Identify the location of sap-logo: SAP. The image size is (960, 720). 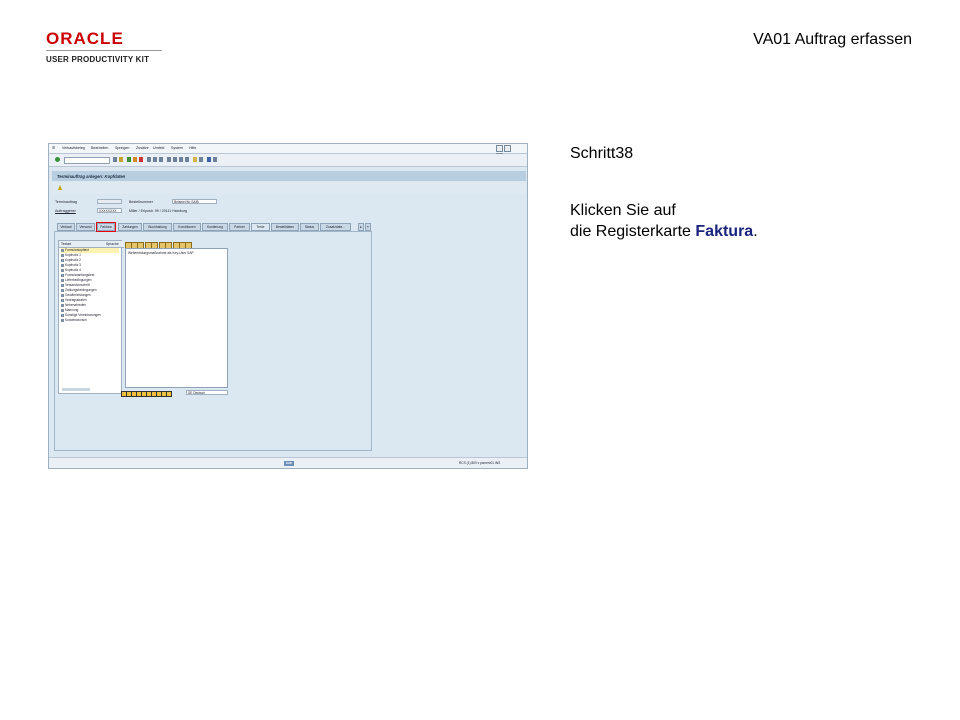
(289, 463).